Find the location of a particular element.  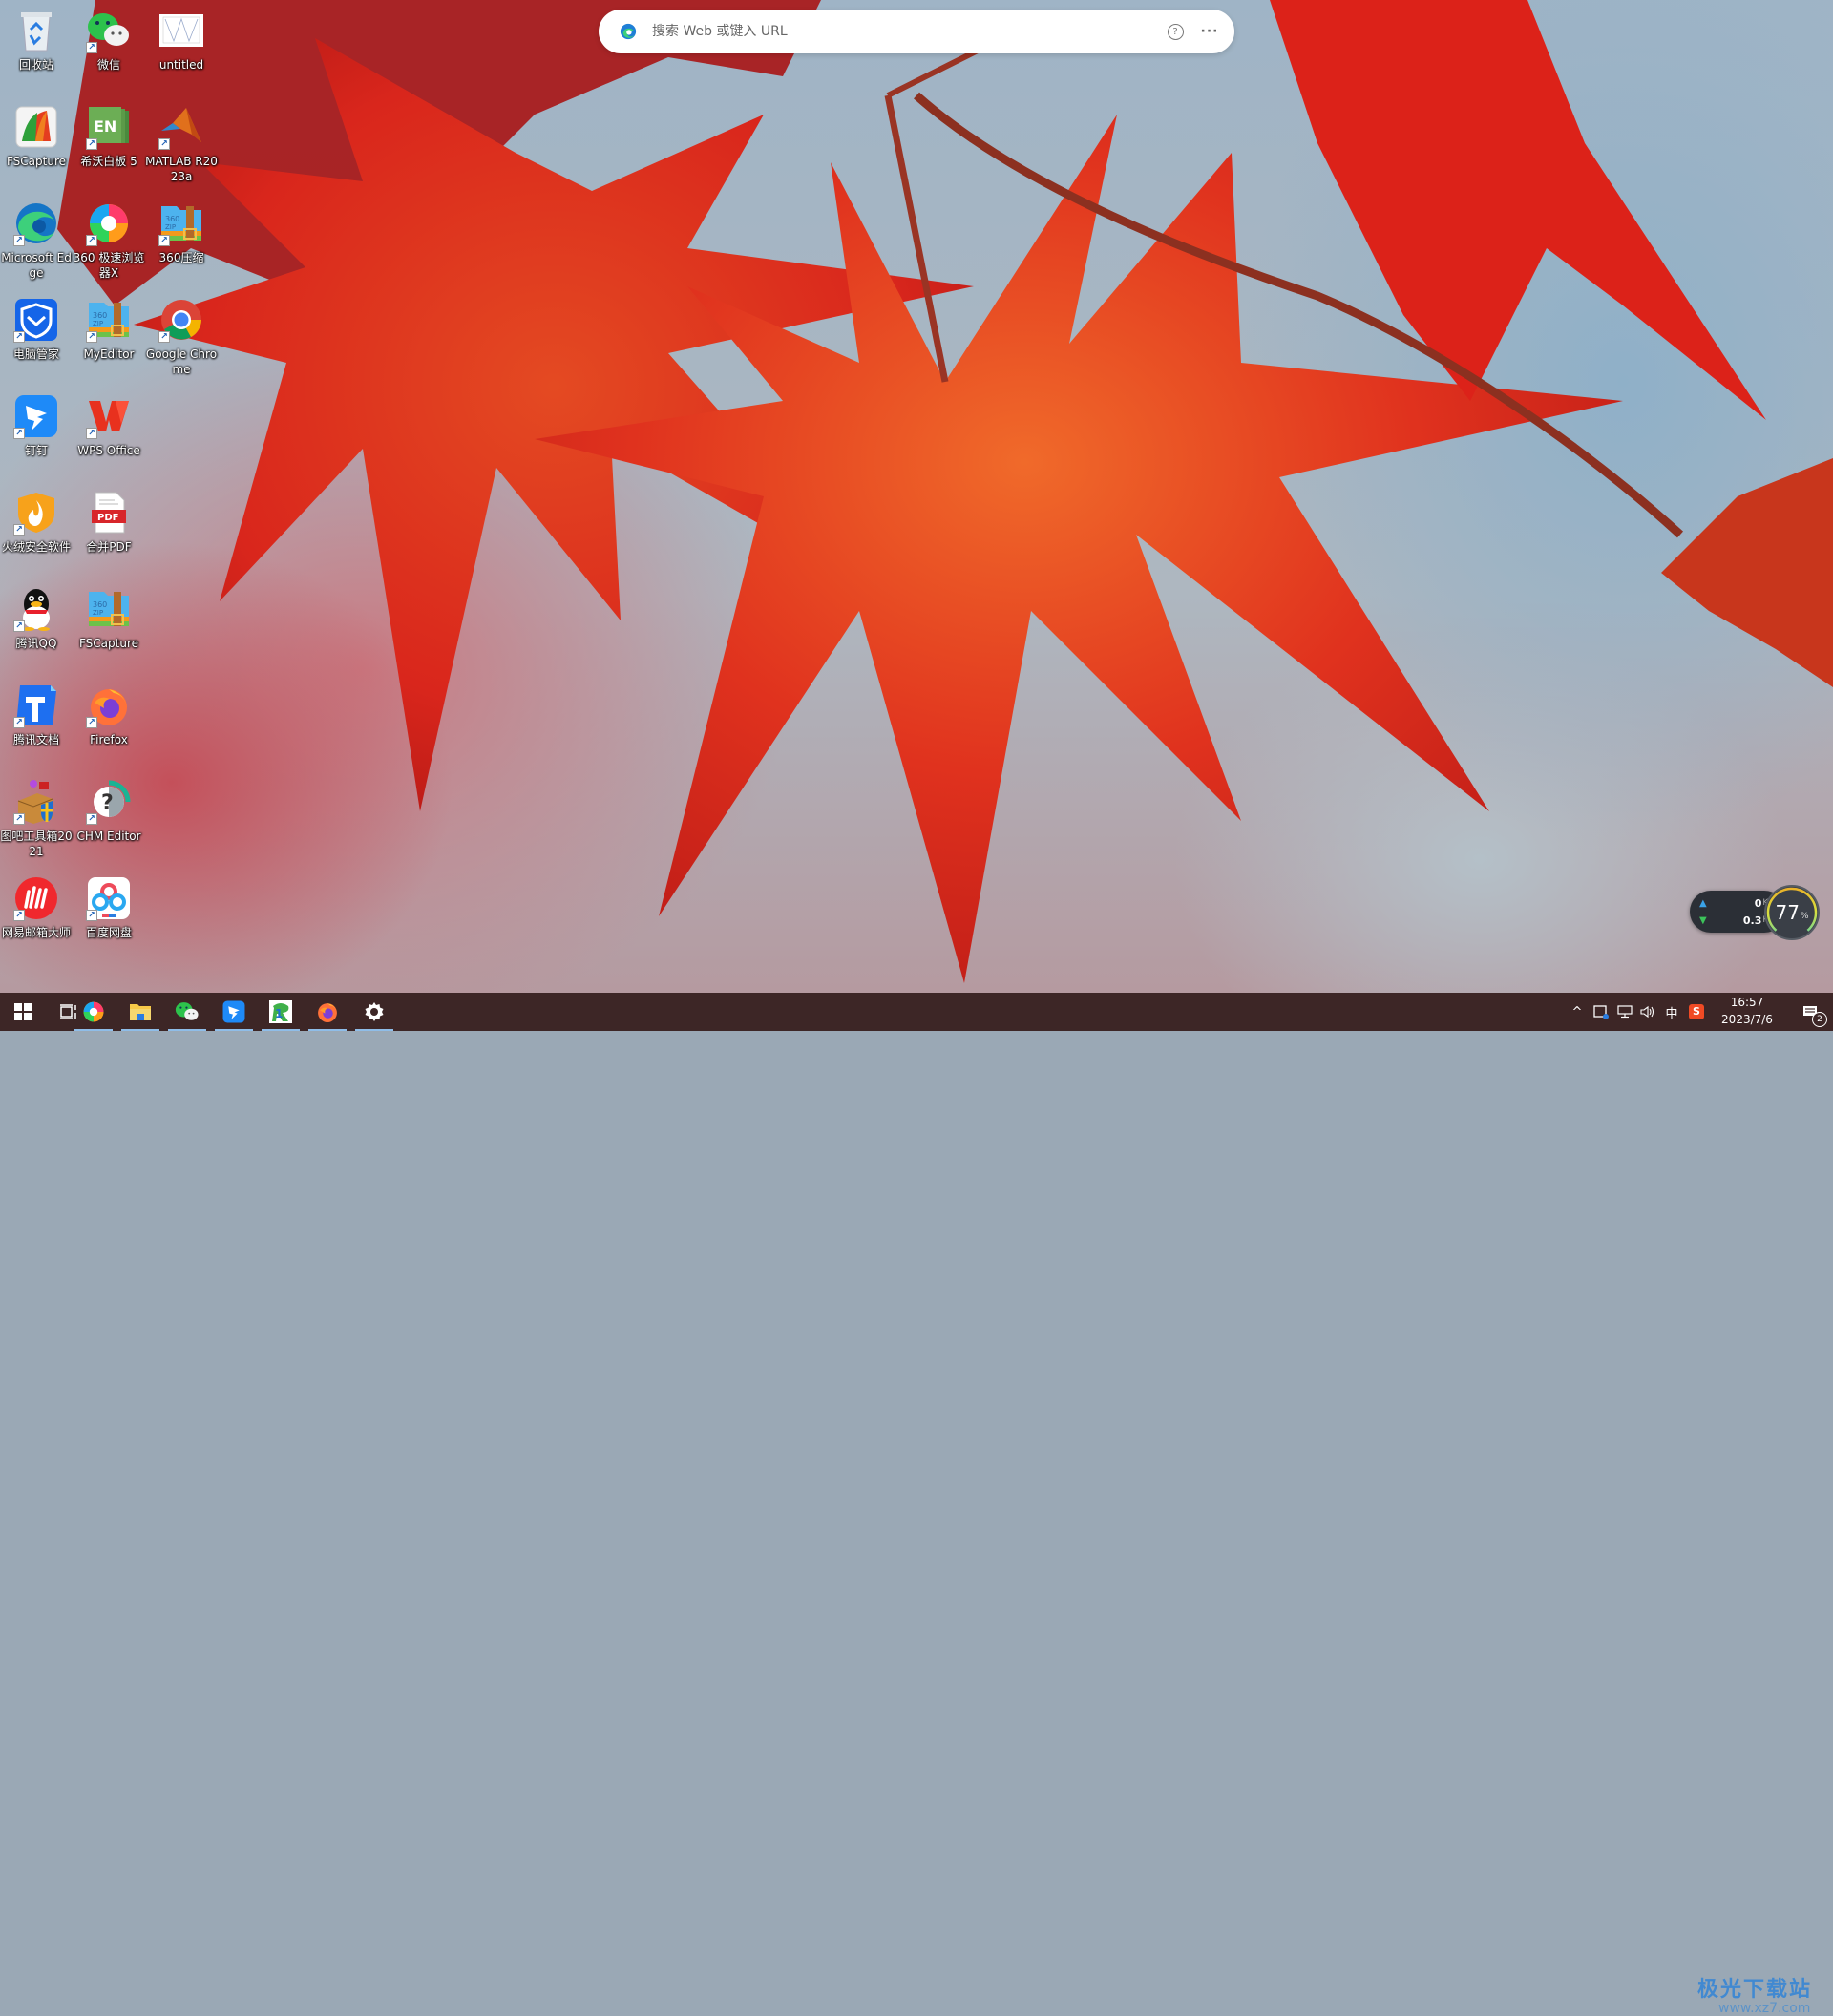

ime-indicator: 中 is located at coordinates (1671, 1012).